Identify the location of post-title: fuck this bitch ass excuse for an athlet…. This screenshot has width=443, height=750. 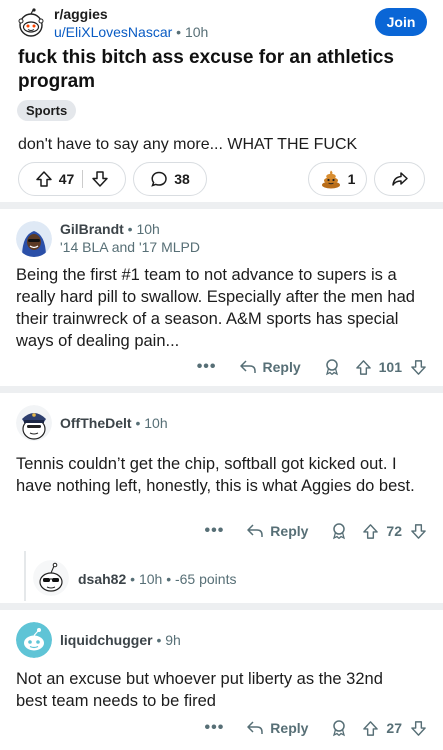
(218, 70).